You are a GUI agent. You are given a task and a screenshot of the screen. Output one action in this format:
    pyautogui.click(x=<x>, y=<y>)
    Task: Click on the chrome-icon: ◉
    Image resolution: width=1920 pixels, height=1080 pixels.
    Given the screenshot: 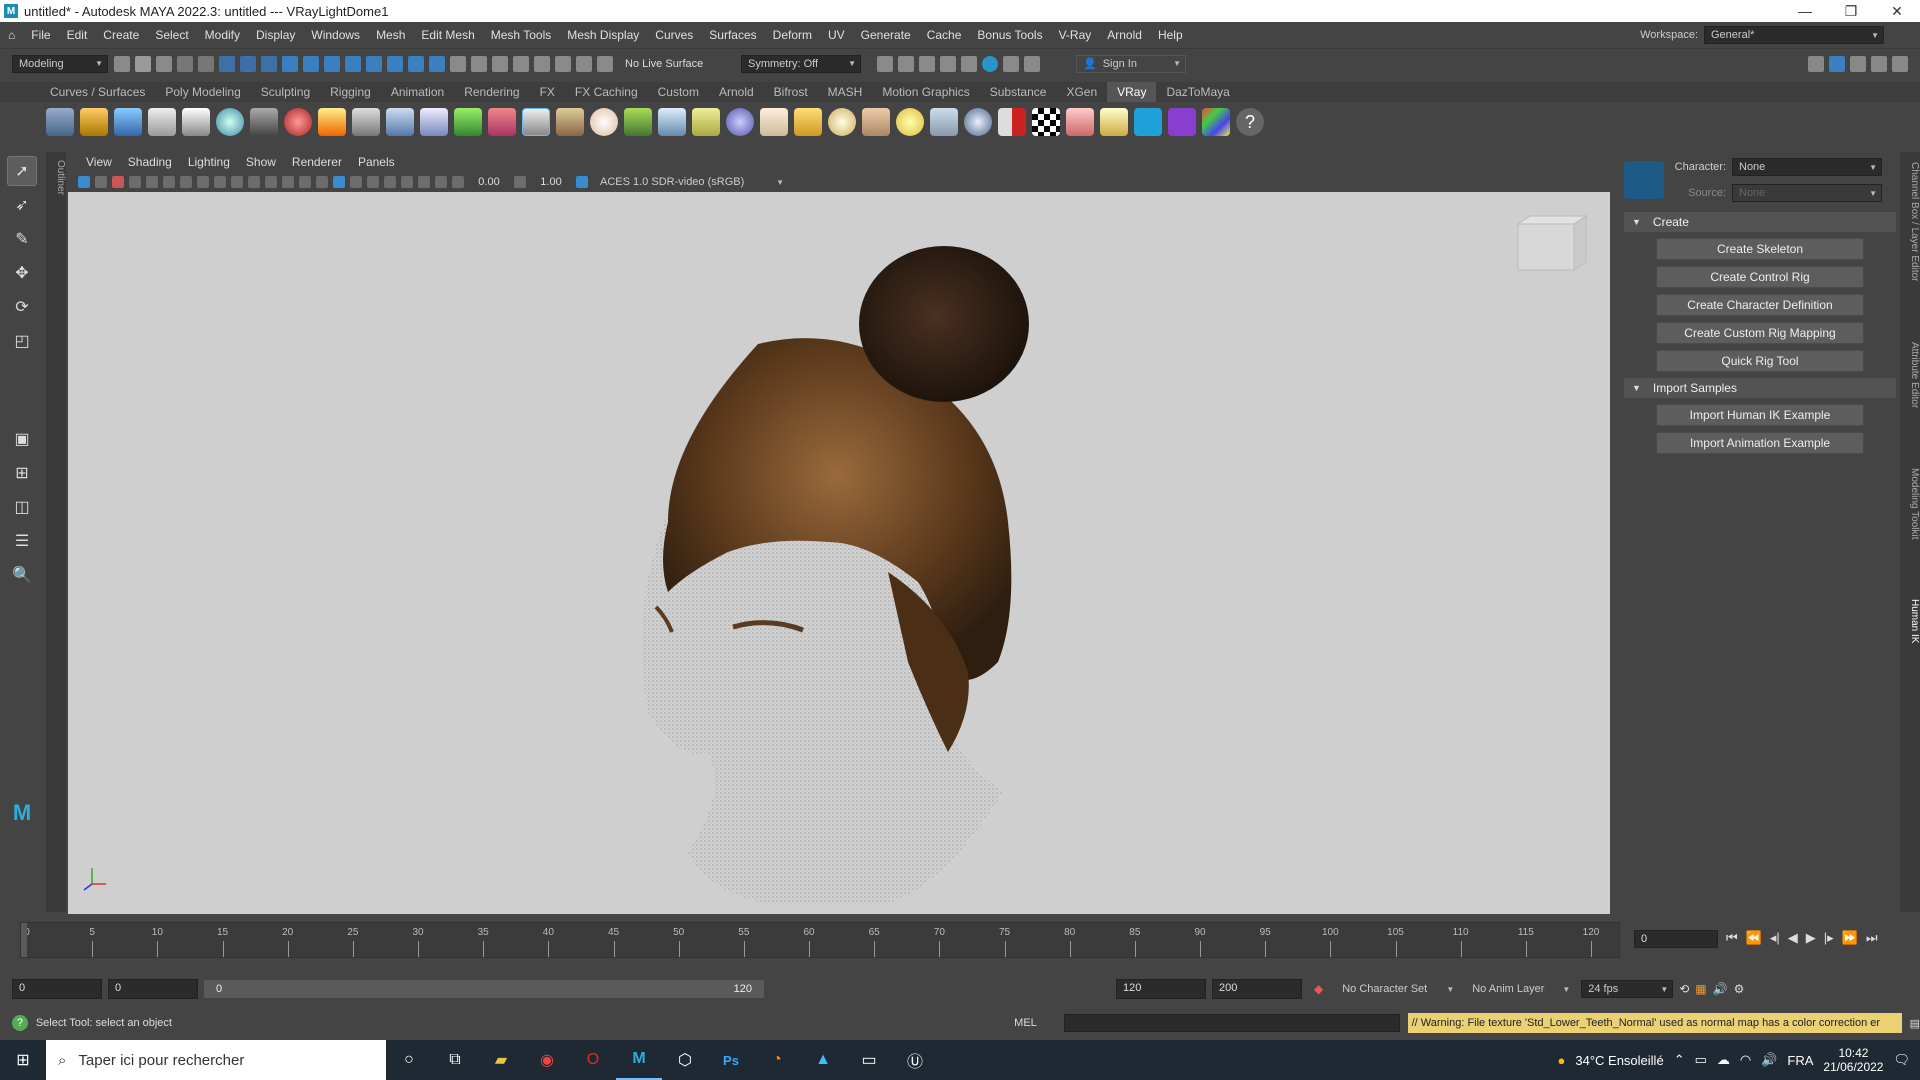 What is the action you would take?
    pyautogui.click(x=547, y=1060)
    